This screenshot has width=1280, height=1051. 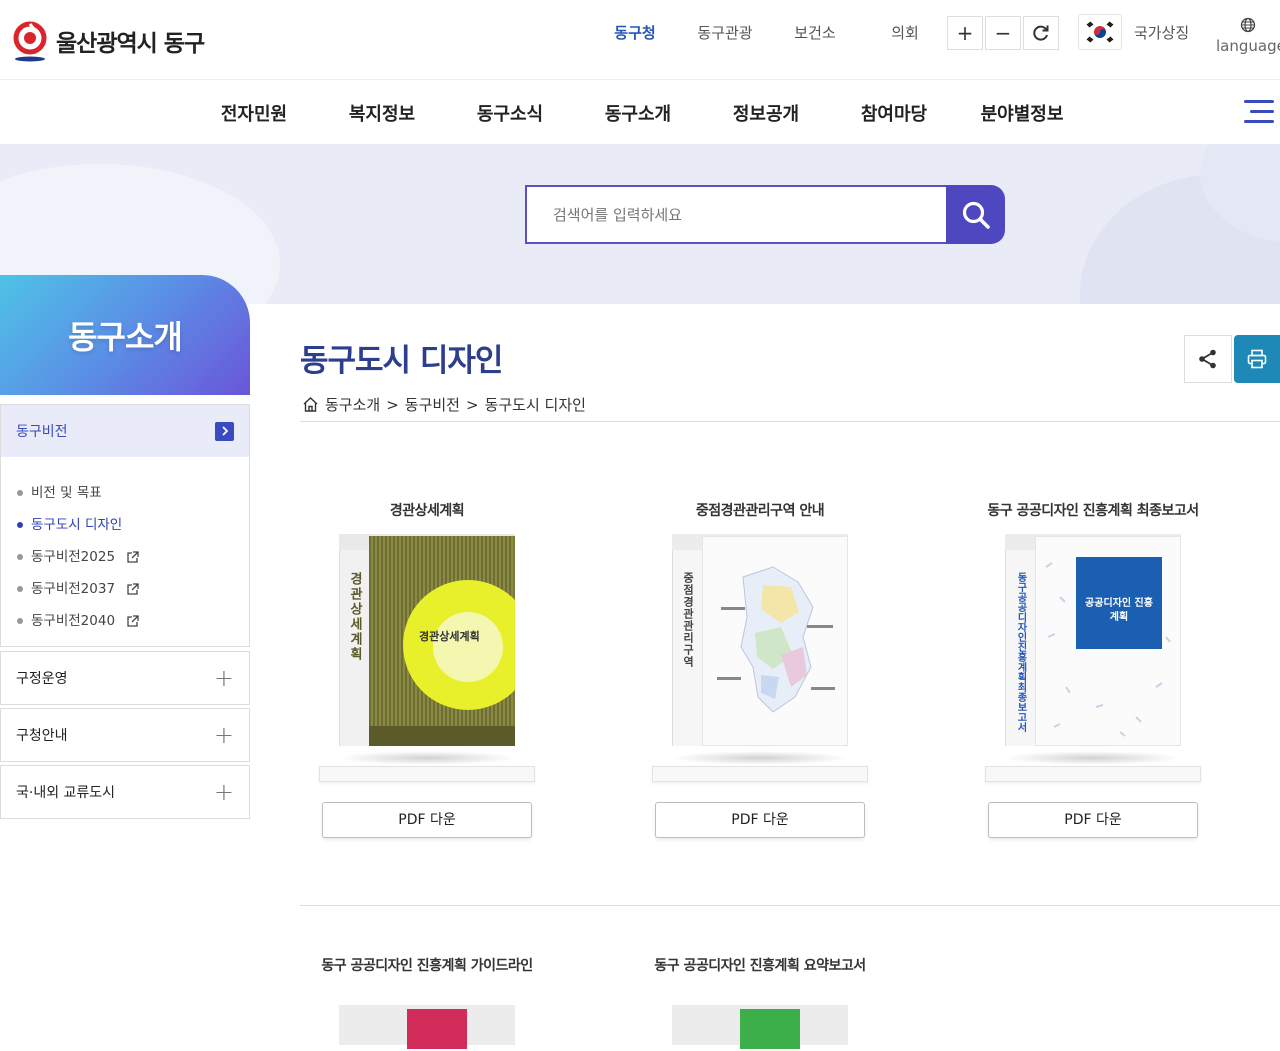 What do you see at coordinates (66, 793) in the screenshot?
I see `sidebar-section-label: 국·내외 교류도시` at bounding box center [66, 793].